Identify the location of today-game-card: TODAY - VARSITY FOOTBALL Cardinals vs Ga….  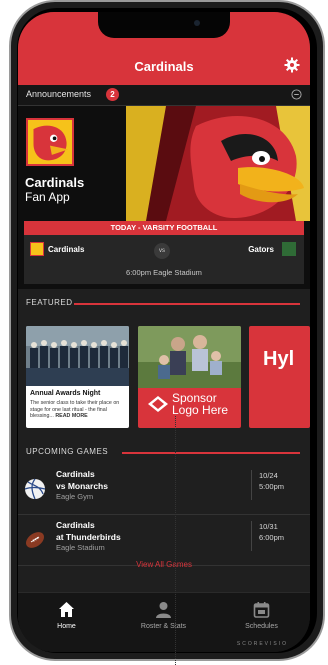
(164, 252).